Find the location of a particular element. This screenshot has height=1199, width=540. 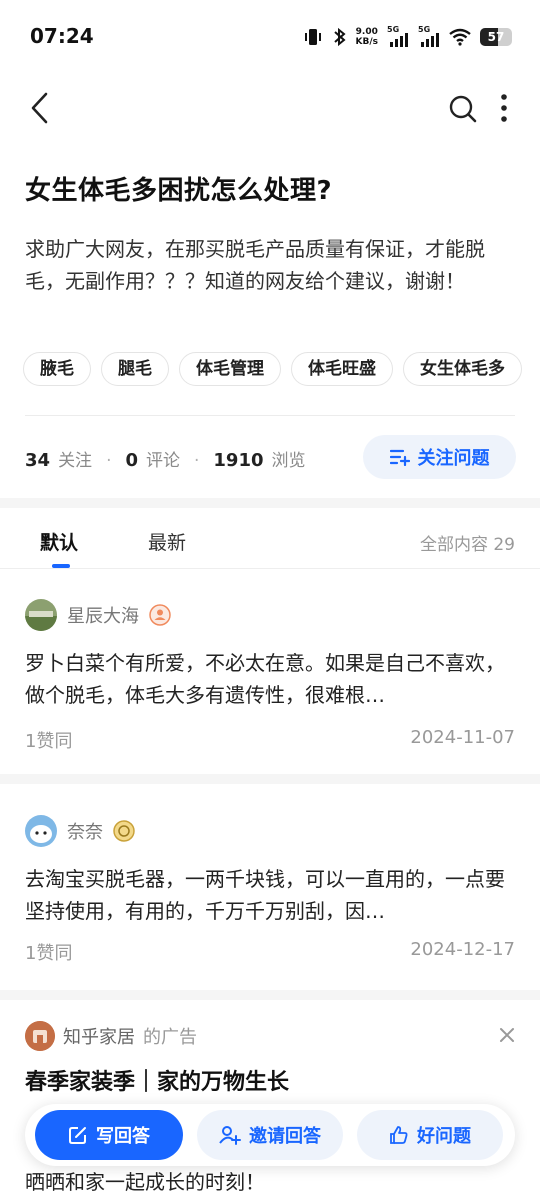

total-content-count: 全部内容 29 is located at coordinates (467, 542).